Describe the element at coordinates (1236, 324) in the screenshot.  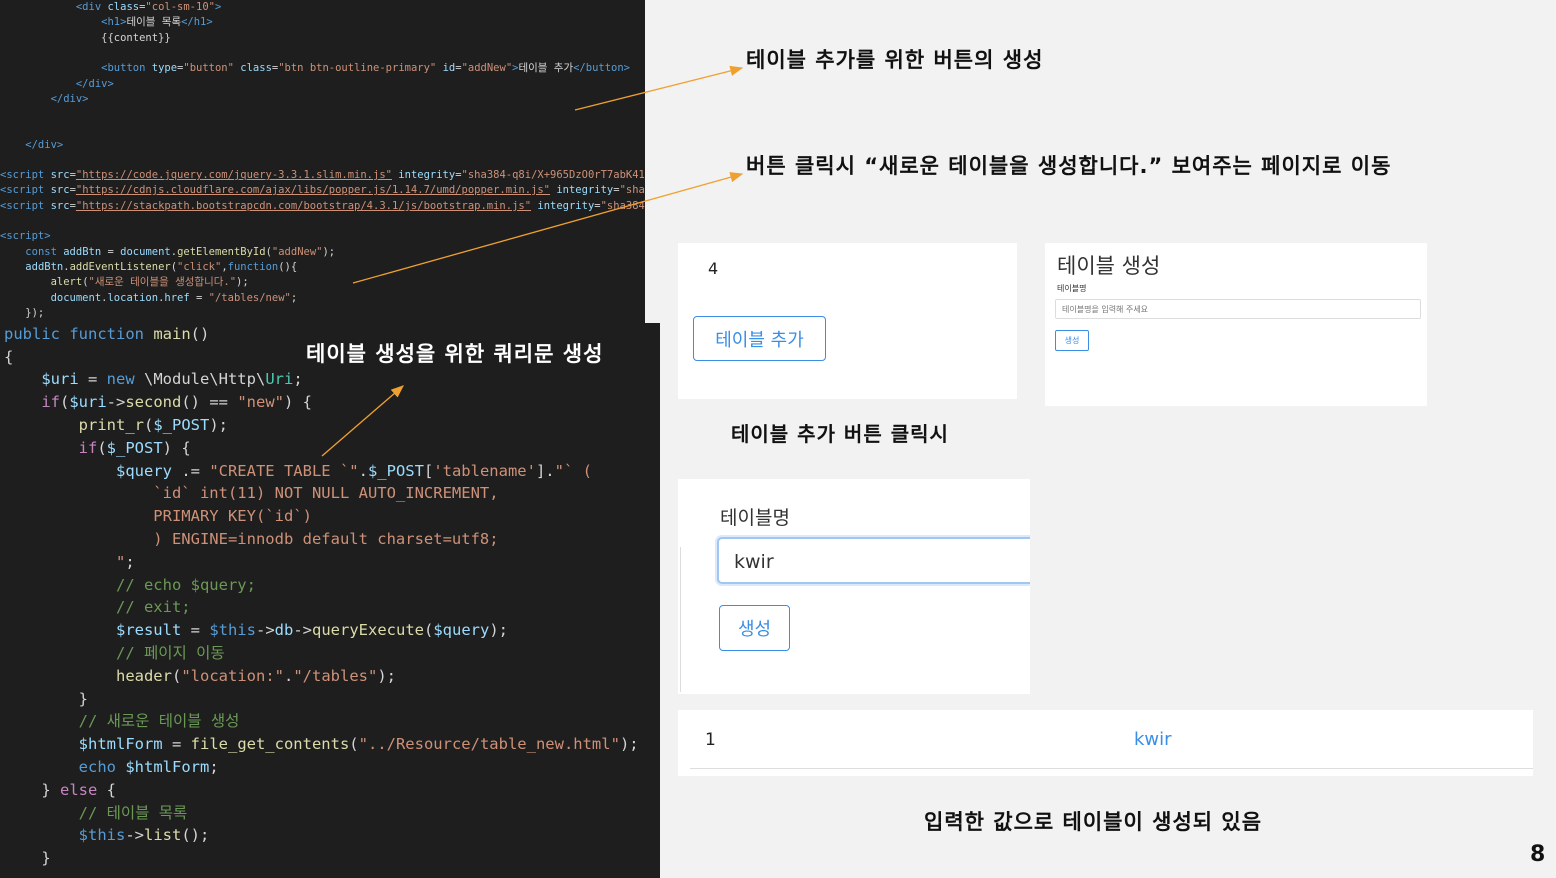
I see `table-create-form-small: 테이블 생성 테이블명 생성` at that location.